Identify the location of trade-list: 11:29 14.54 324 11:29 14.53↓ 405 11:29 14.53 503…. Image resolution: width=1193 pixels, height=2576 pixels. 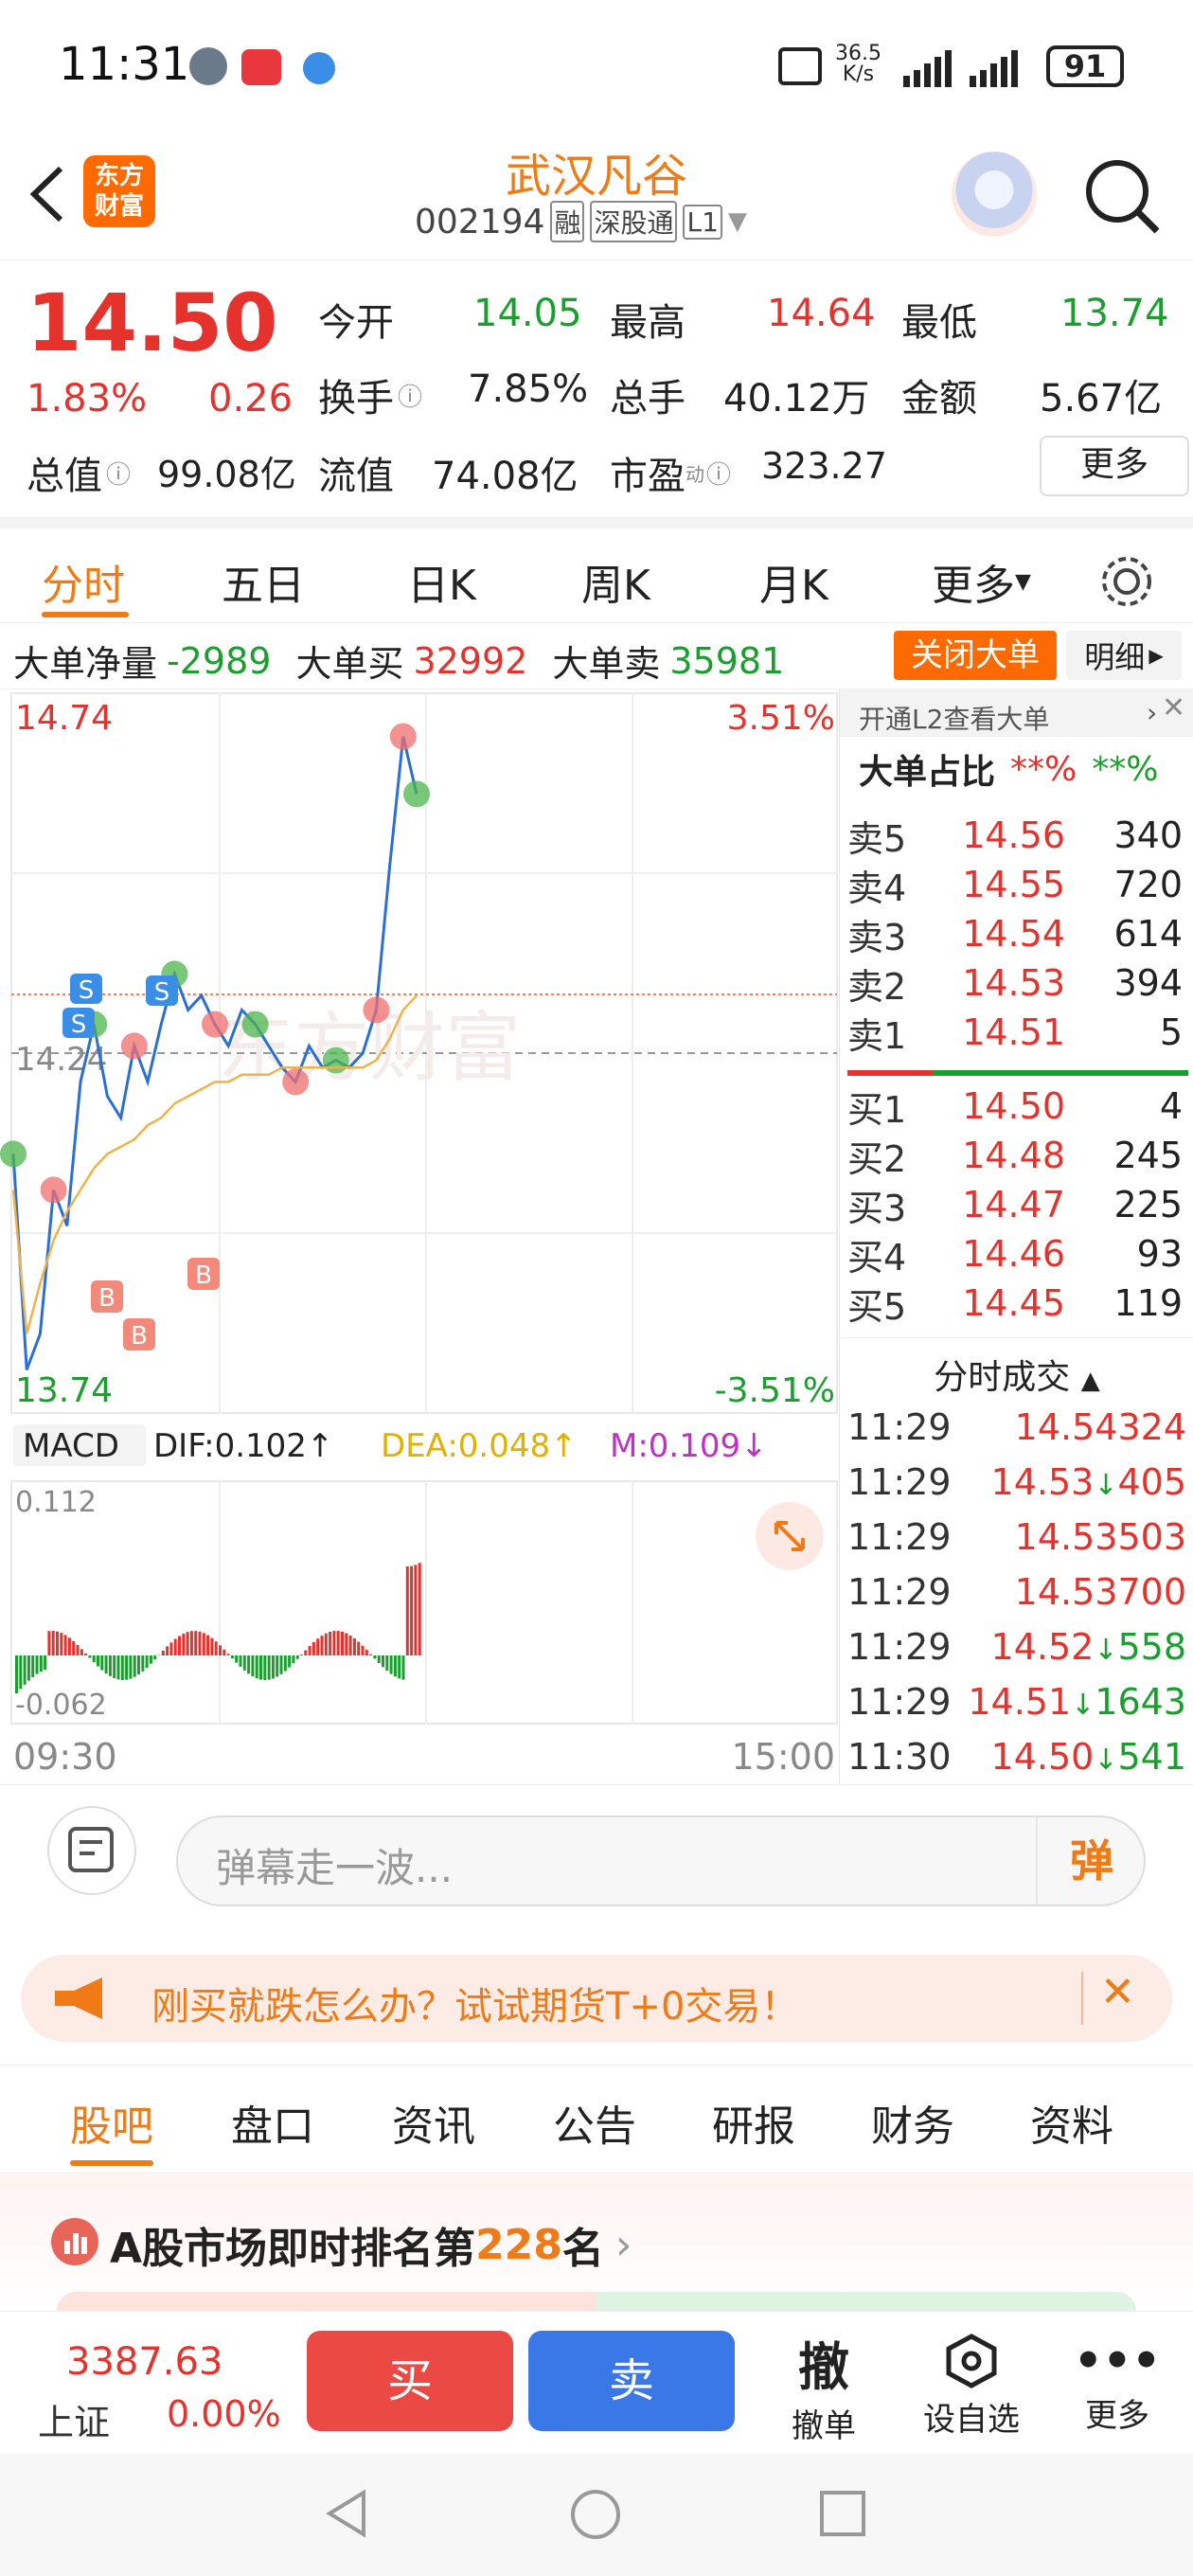
(1016, 1592).